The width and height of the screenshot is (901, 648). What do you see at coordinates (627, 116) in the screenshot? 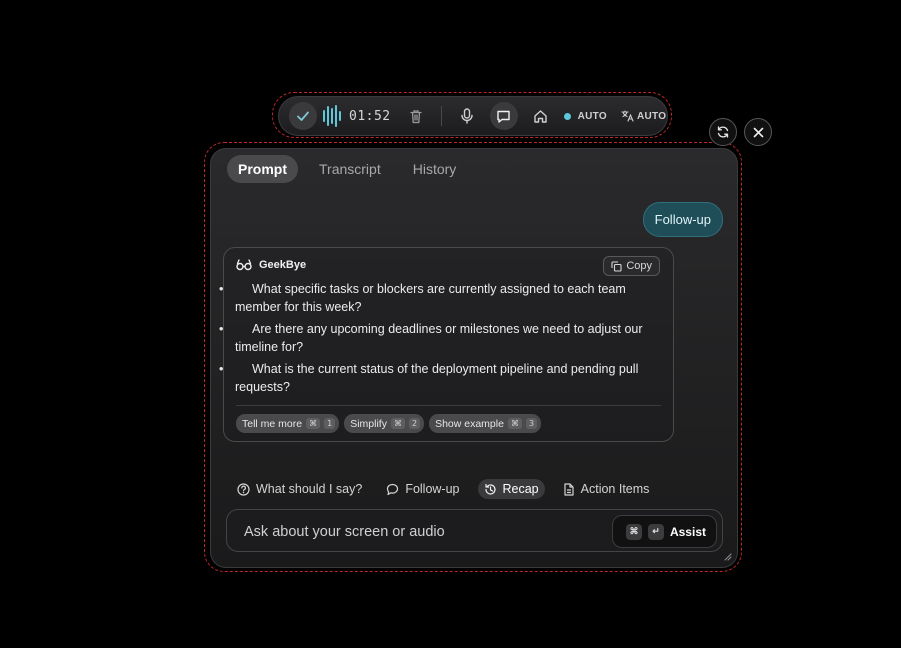
I see `translate-icon` at bounding box center [627, 116].